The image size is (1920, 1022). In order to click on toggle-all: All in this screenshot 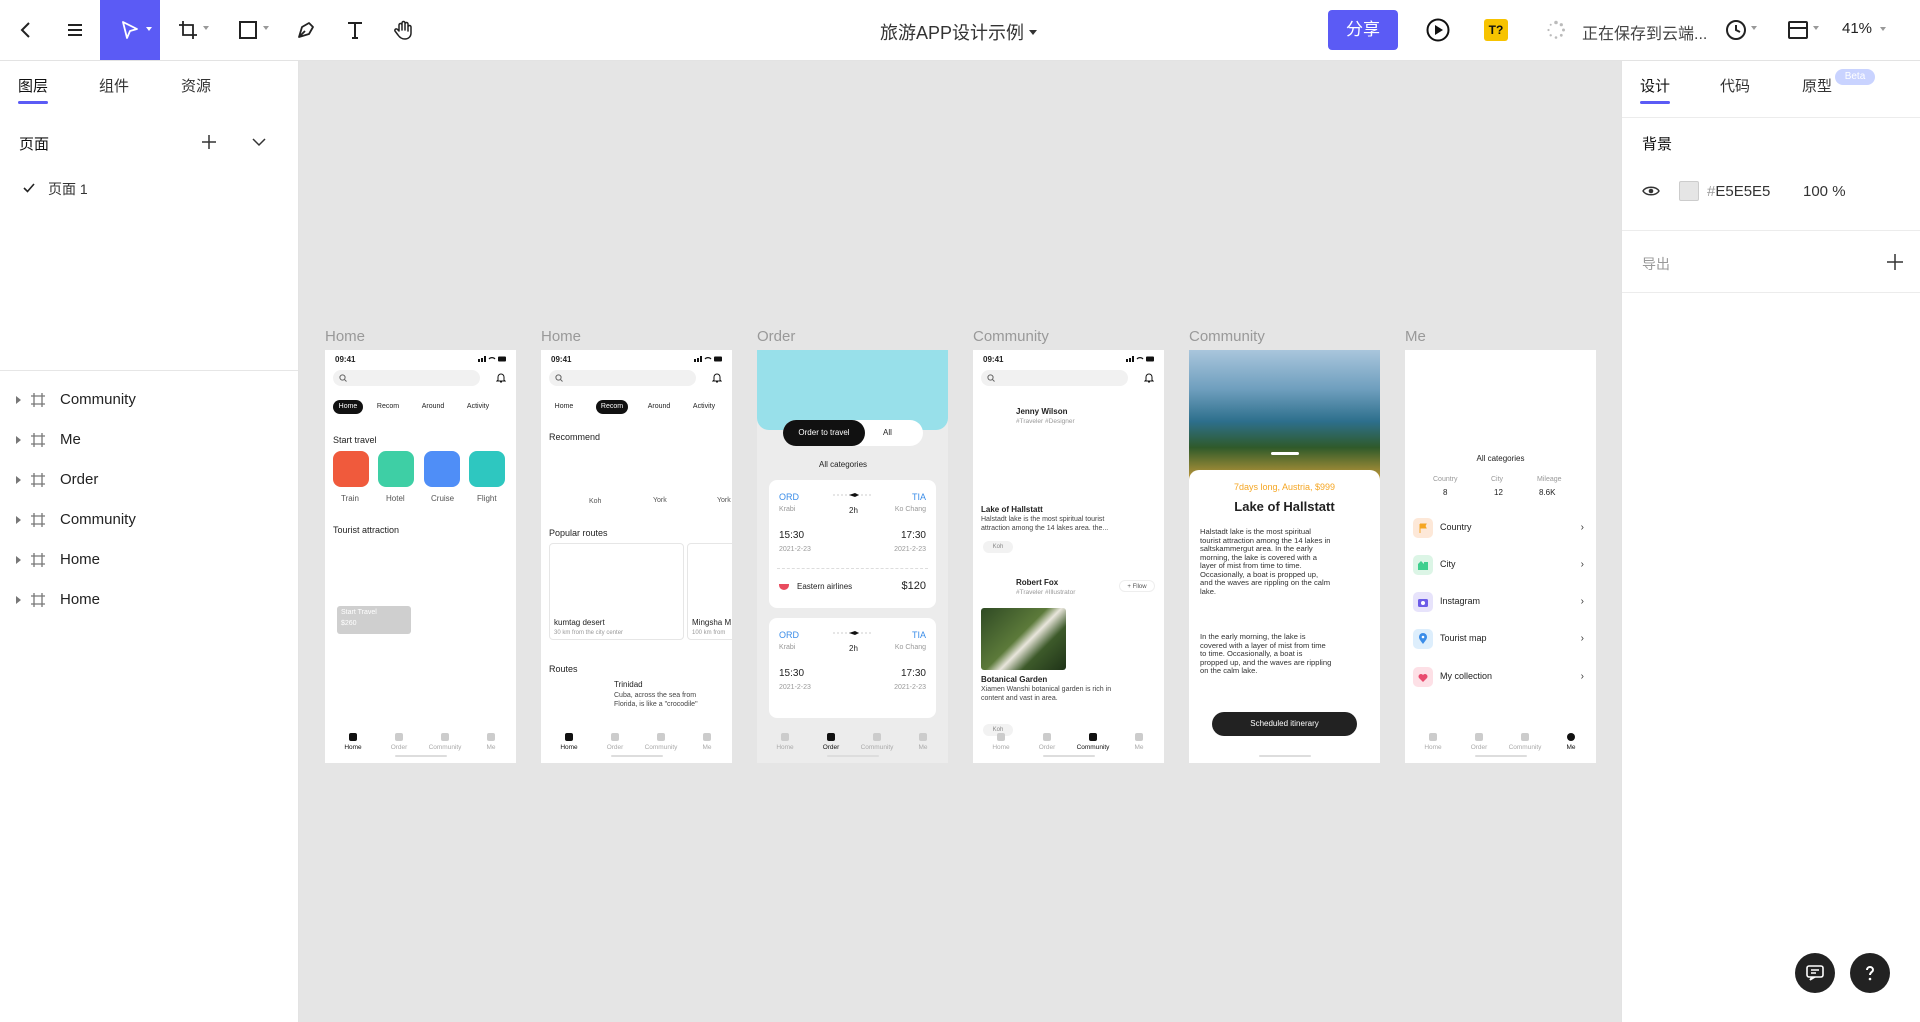, I will do `click(887, 432)`.